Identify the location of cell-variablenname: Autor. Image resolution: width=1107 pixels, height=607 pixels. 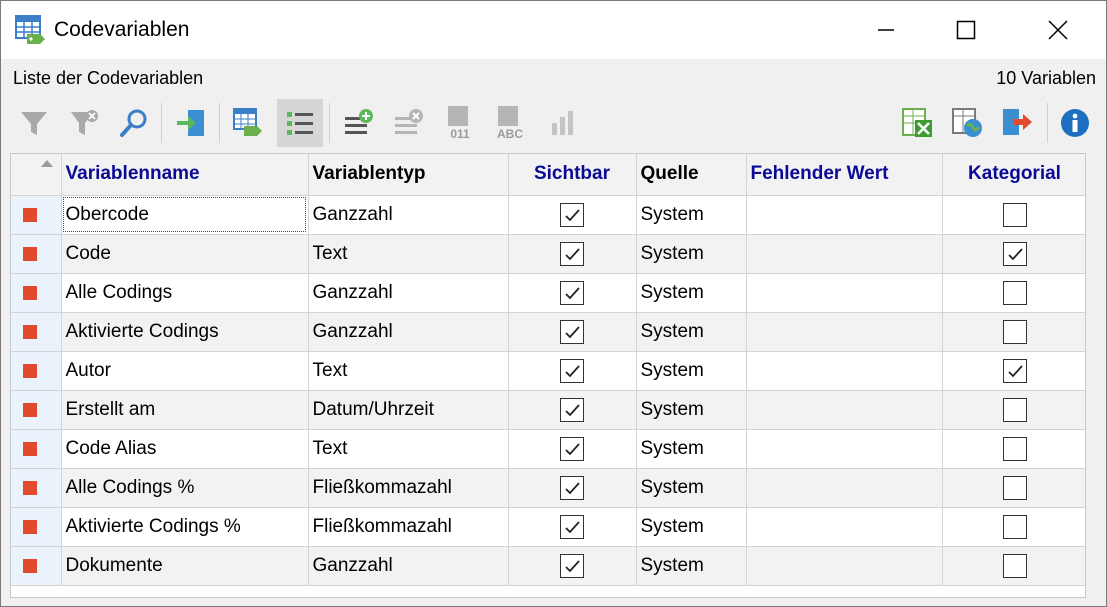
(185, 371).